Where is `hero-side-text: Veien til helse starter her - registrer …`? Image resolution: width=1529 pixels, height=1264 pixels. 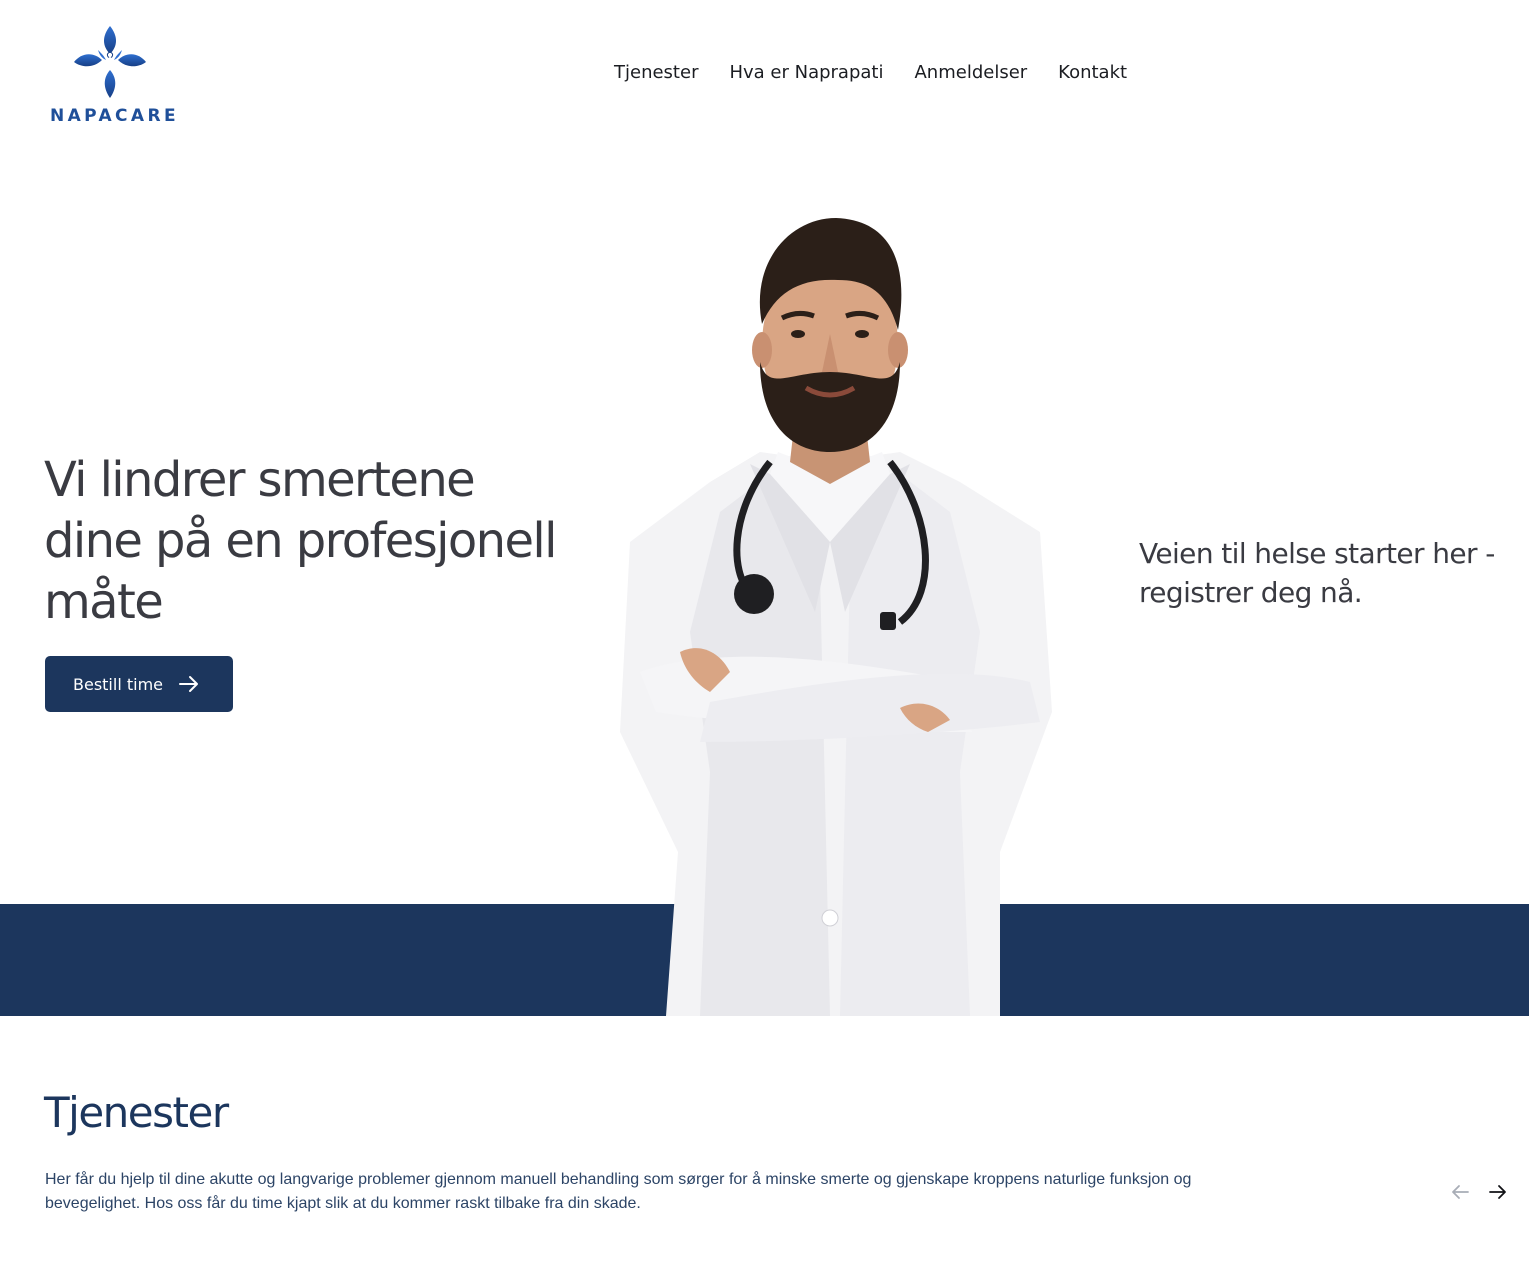
hero-side-text: Veien til helse starter her - registrer … is located at coordinates (1317, 573).